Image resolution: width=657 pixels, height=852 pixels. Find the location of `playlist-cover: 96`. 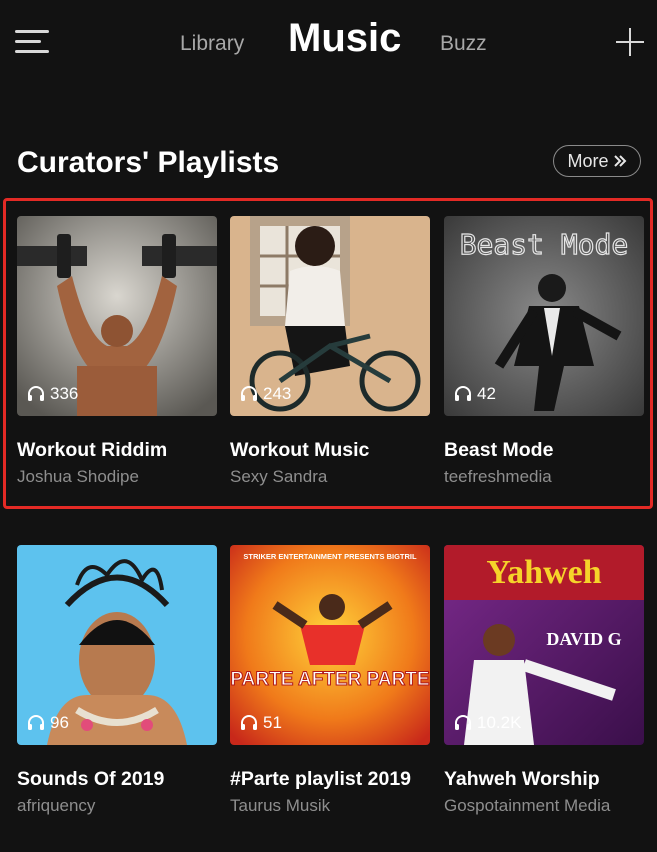

playlist-cover: 96 is located at coordinates (117, 645).